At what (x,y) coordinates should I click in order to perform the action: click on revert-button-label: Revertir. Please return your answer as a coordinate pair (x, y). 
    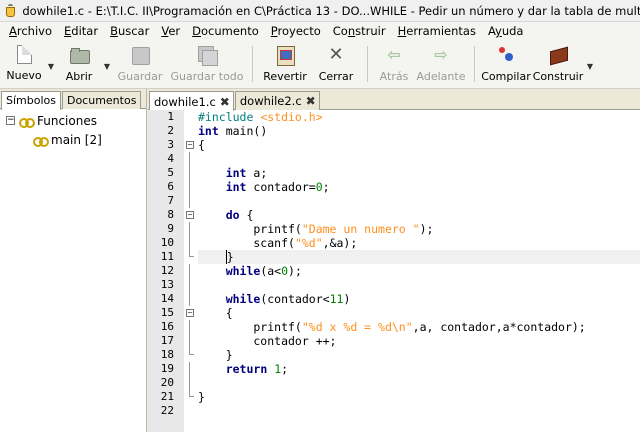
    Looking at the image, I should click on (285, 76).